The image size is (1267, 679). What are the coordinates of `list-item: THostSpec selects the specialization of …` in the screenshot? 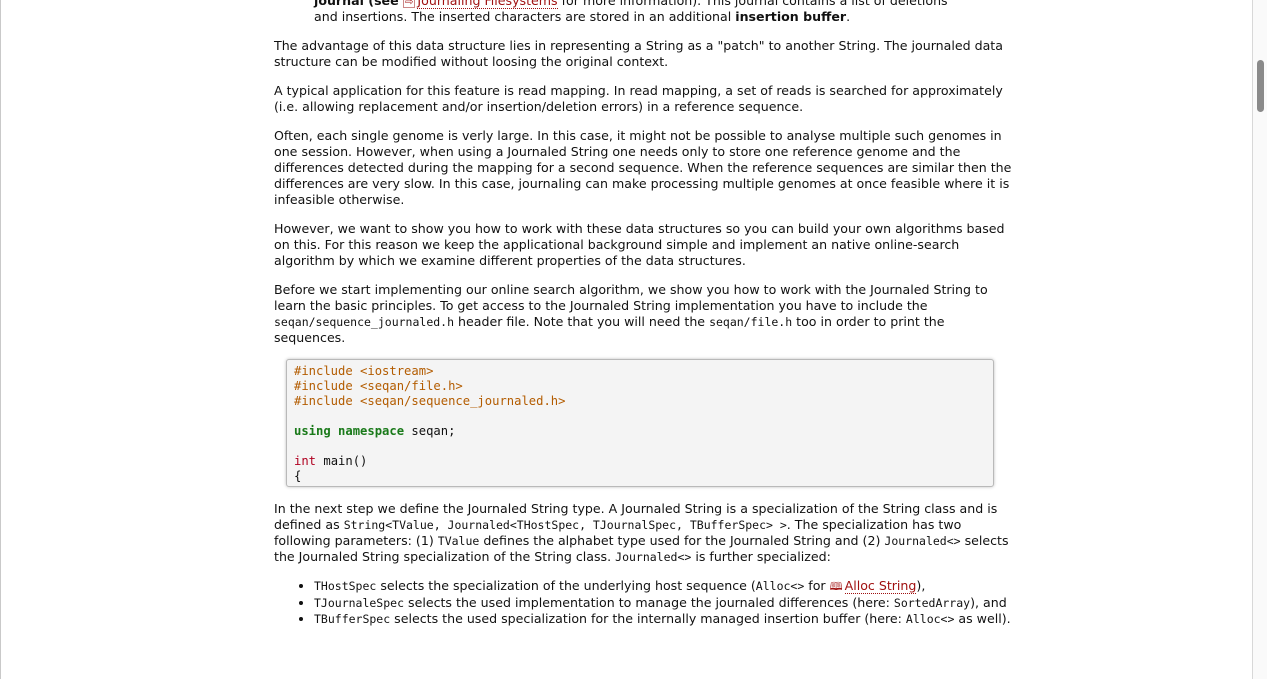 It's located at (664, 586).